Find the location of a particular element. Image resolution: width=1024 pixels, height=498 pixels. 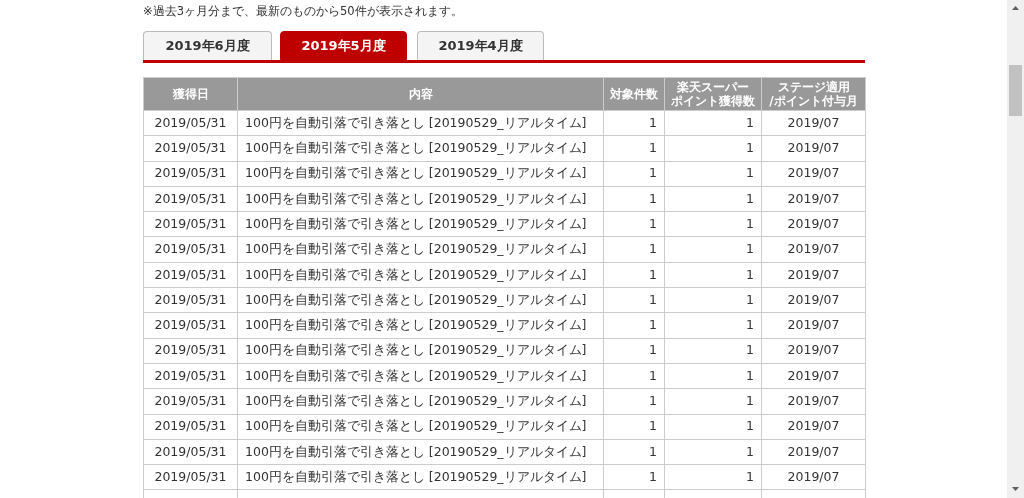

column-header: 楽天スーパー ポイント獲得数 is located at coordinates (713, 94).